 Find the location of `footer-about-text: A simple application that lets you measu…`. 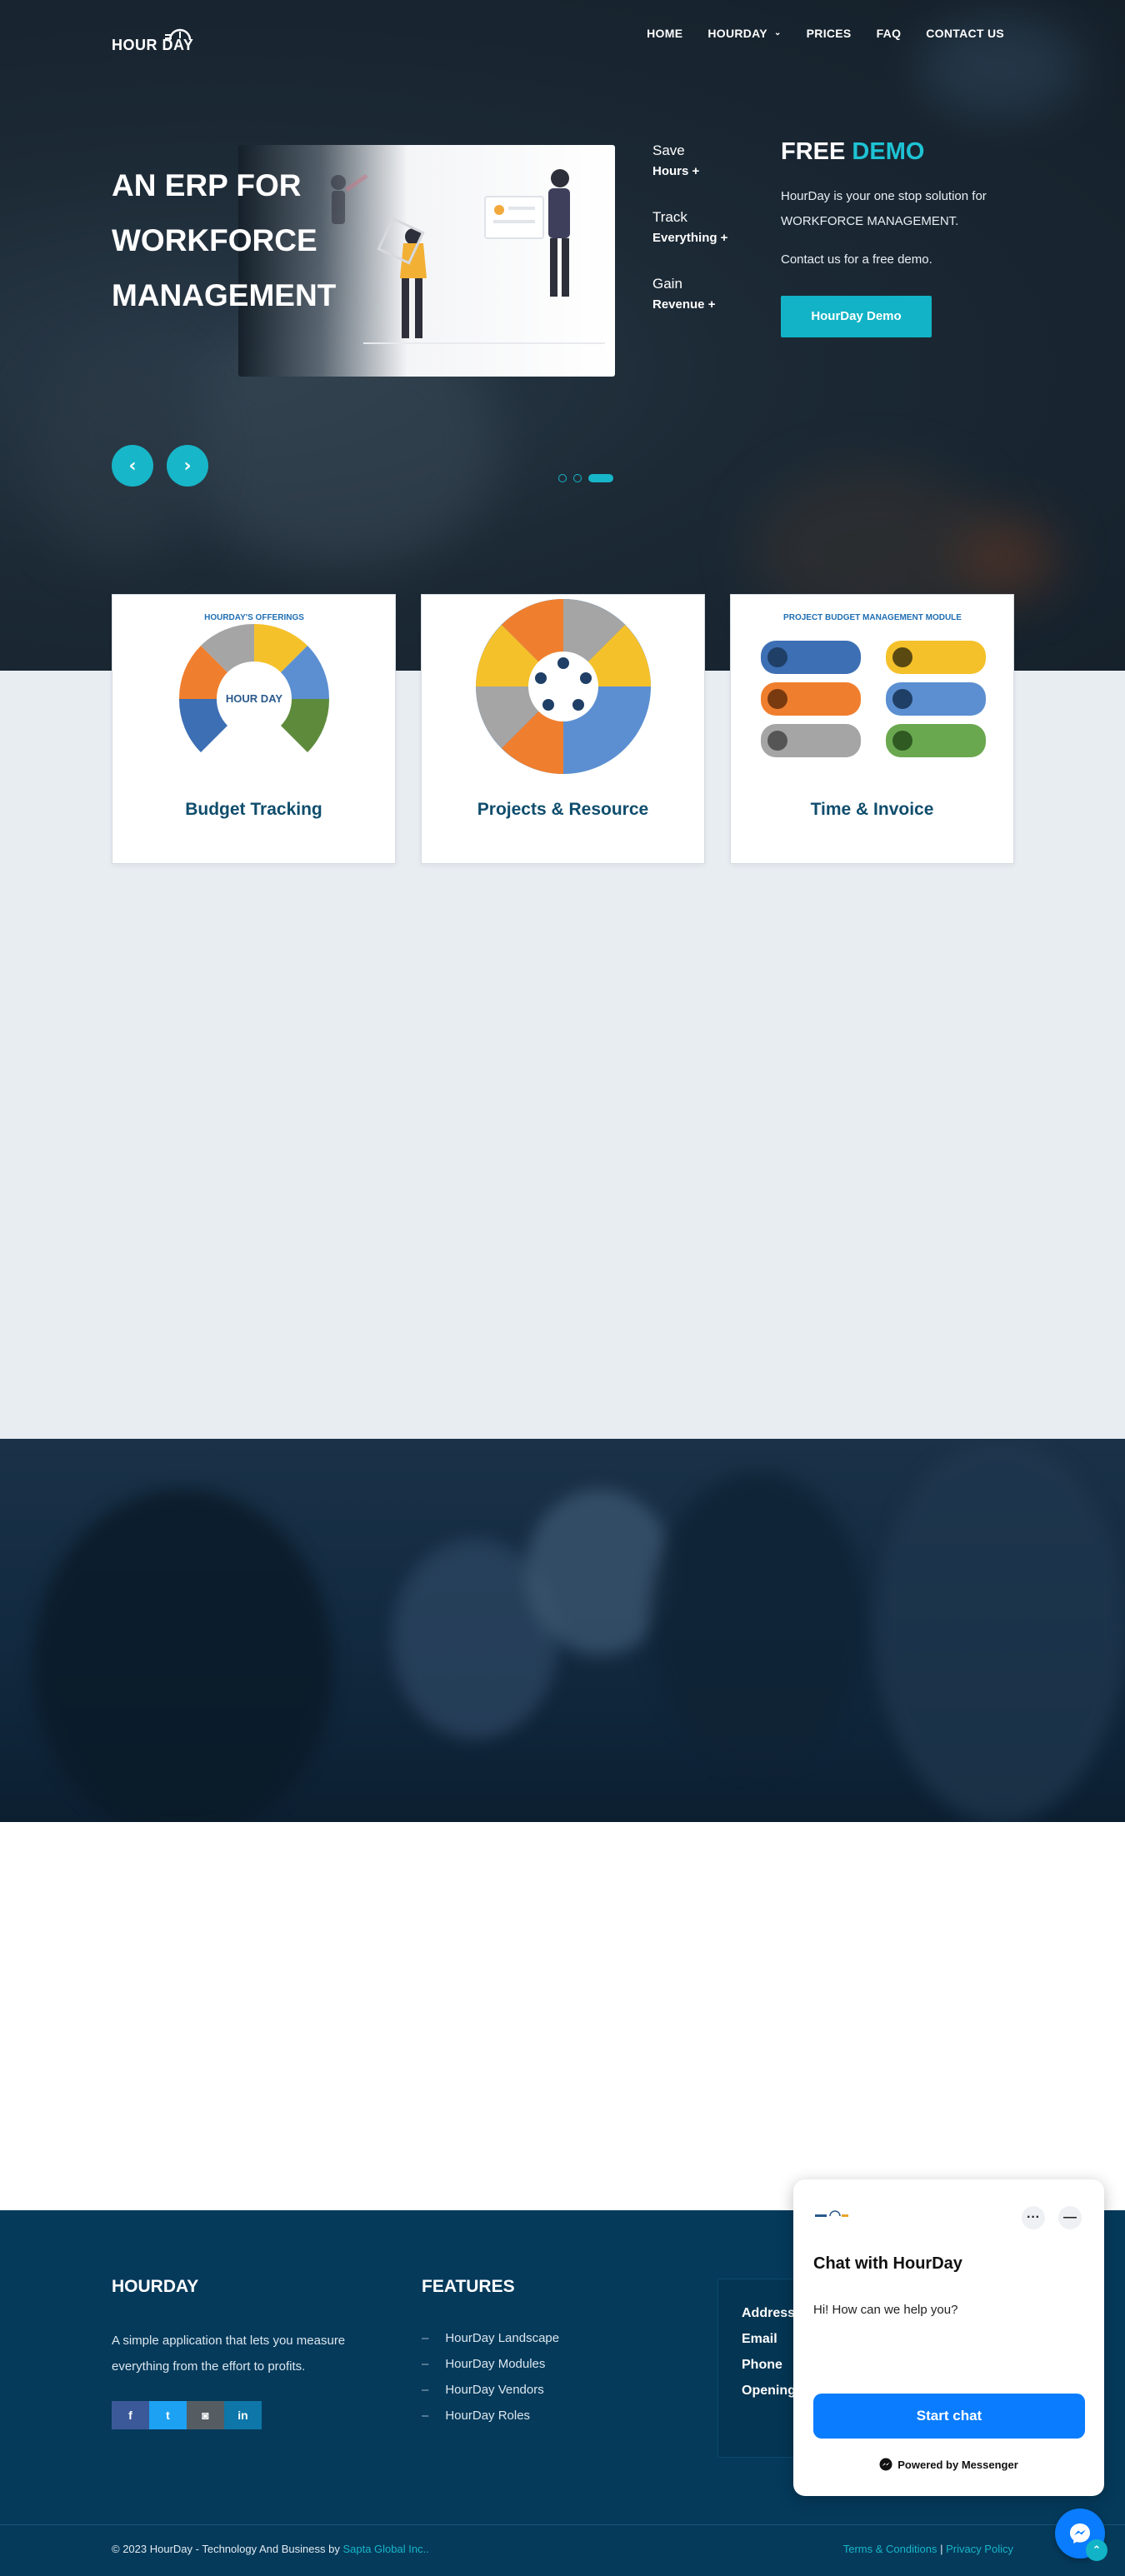

footer-about-text: A simple application that lets you measu… is located at coordinates (229, 2354).